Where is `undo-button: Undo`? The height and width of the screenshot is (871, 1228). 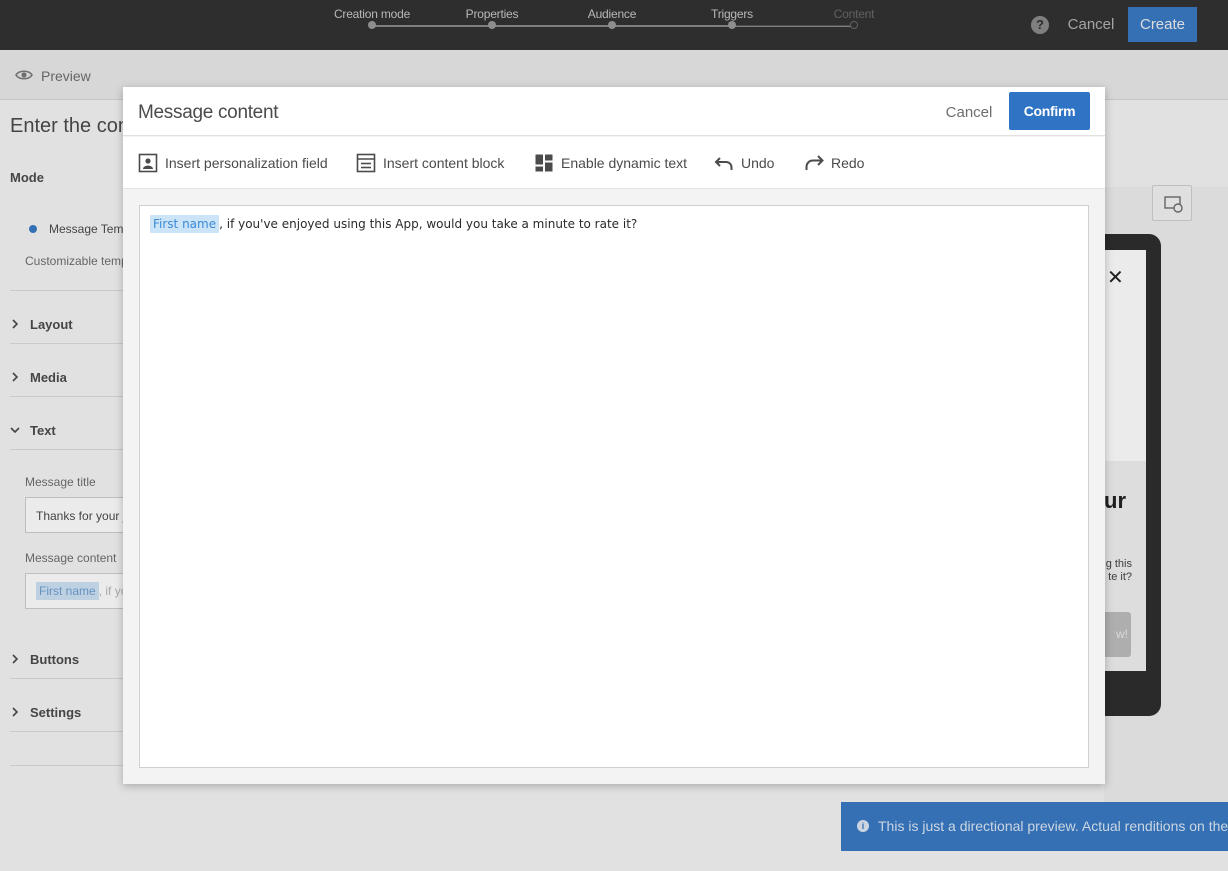 undo-button: Undo is located at coordinates (744, 163).